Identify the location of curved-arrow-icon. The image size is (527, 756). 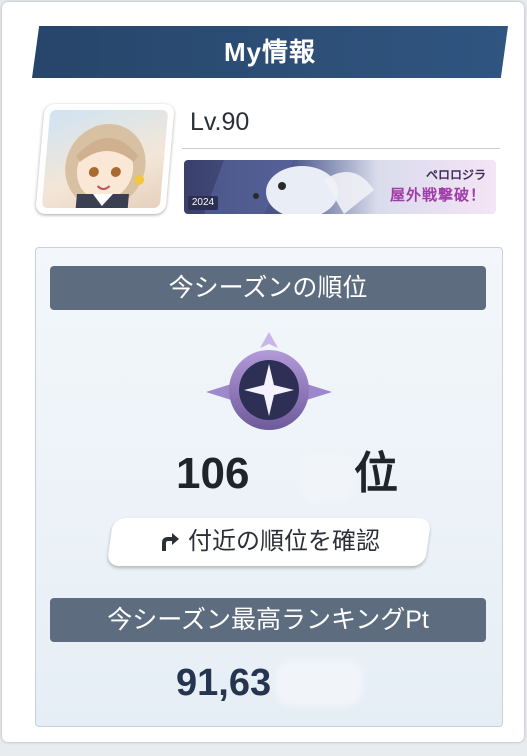
(170, 542).